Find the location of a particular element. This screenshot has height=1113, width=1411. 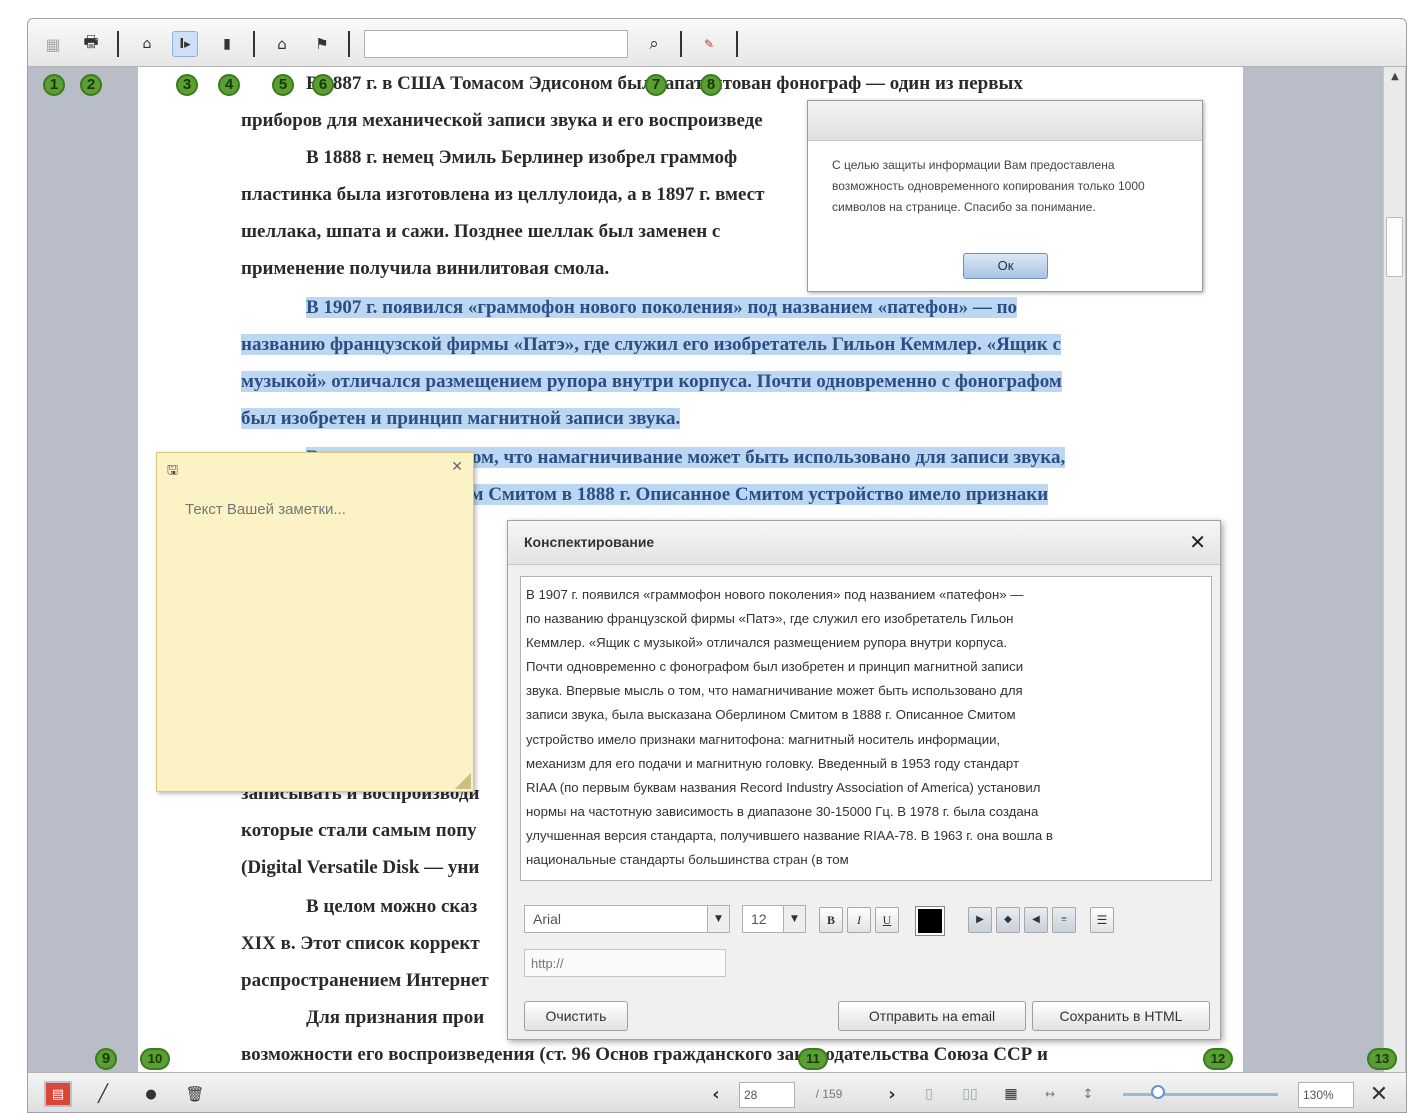

close-icon: ✕ is located at coordinates (1379, 1094).